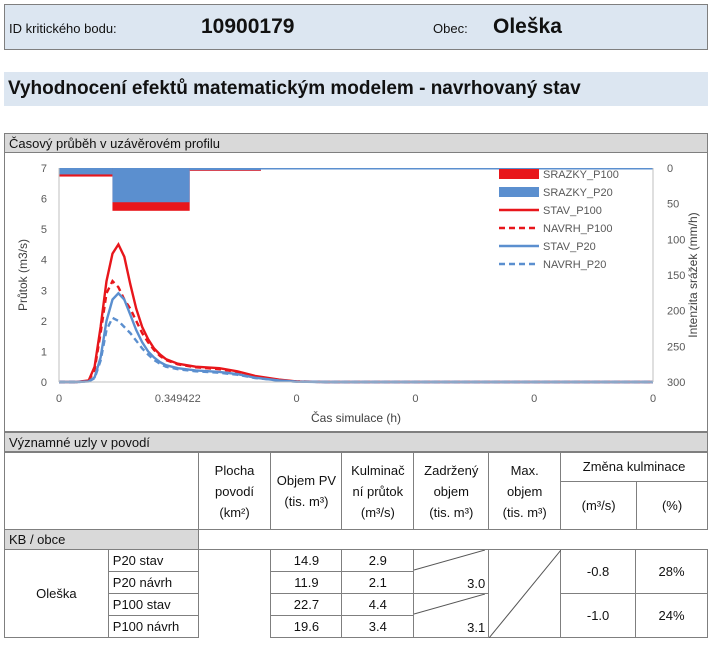 The width and height of the screenshot is (714, 645). I want to click on y-tick-label: 1, so click(44, 352).